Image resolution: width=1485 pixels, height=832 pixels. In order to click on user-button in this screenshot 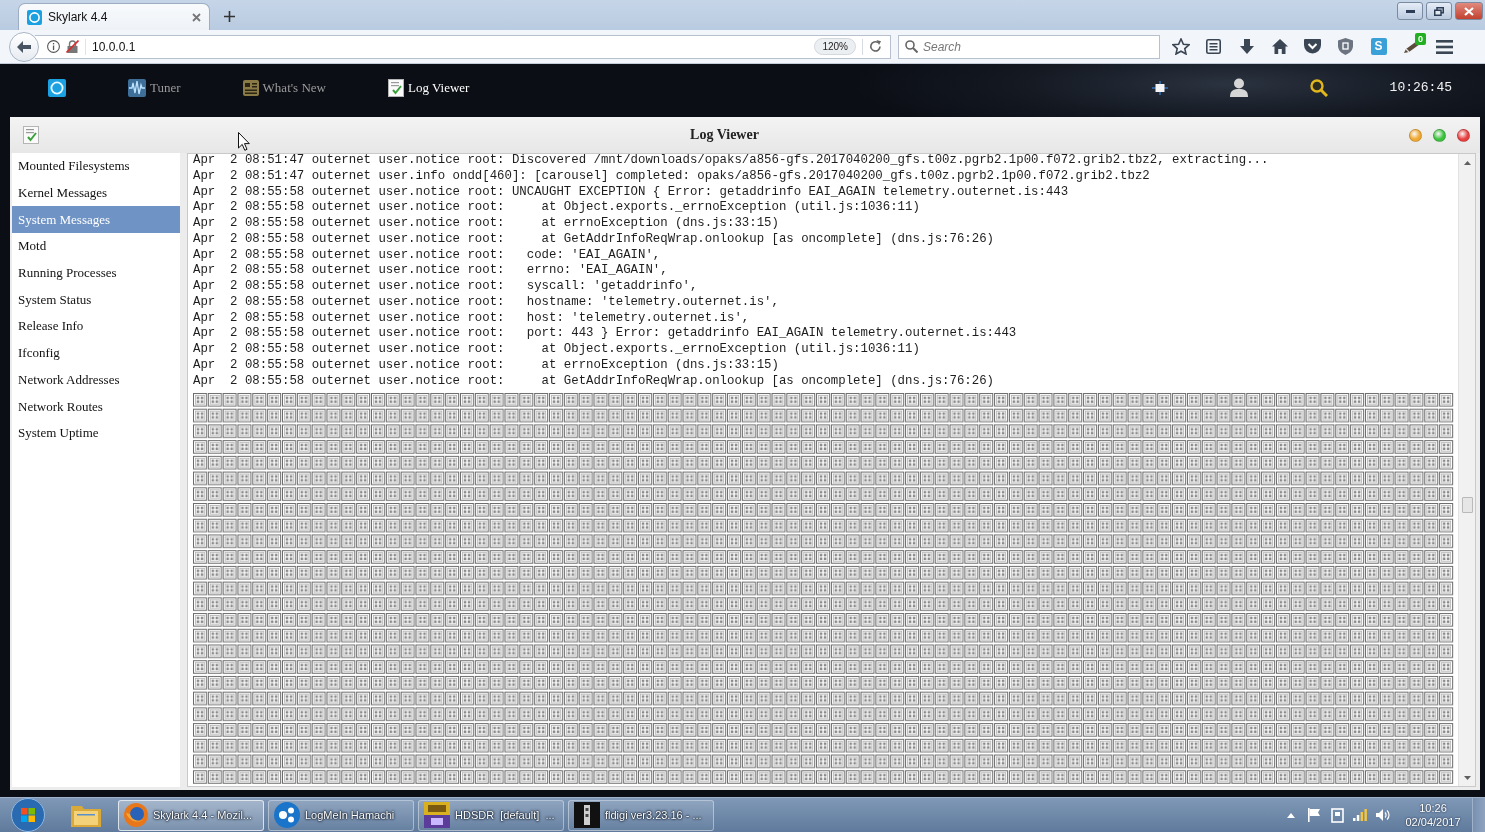, I will do `click(1238, 87)`.